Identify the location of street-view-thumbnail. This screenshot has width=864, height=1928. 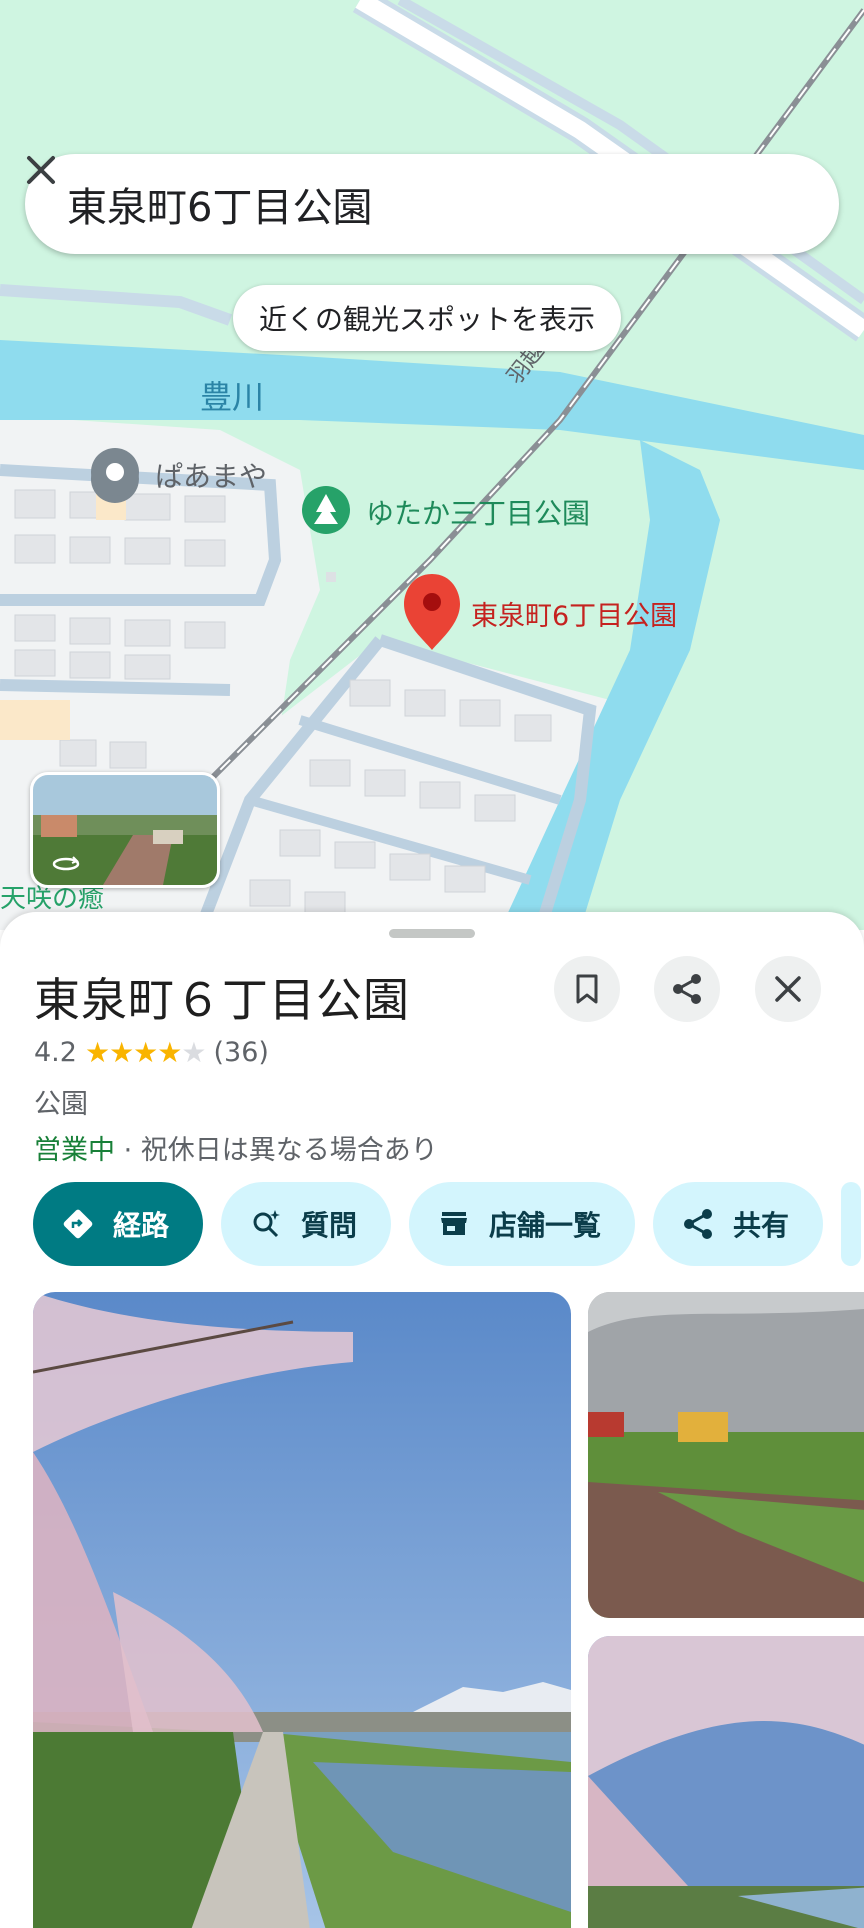
(125, 830).